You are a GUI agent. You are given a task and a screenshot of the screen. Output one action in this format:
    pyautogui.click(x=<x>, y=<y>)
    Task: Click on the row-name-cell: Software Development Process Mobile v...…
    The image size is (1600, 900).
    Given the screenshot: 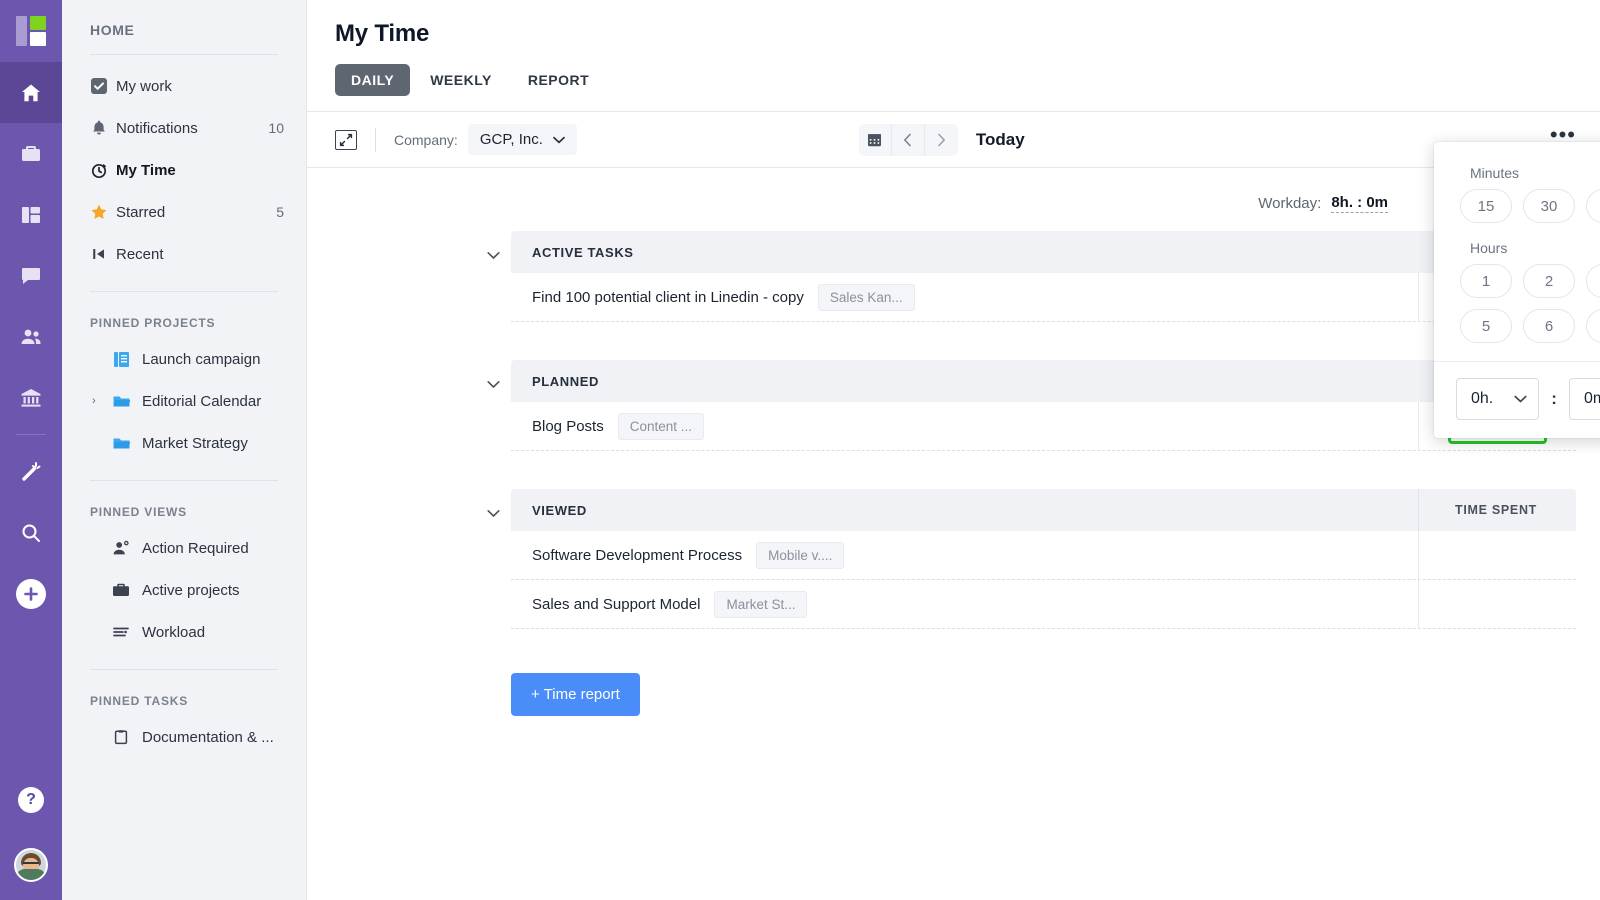 What is the action you would take?
    pyautogui.click(x=964, y=555)
    